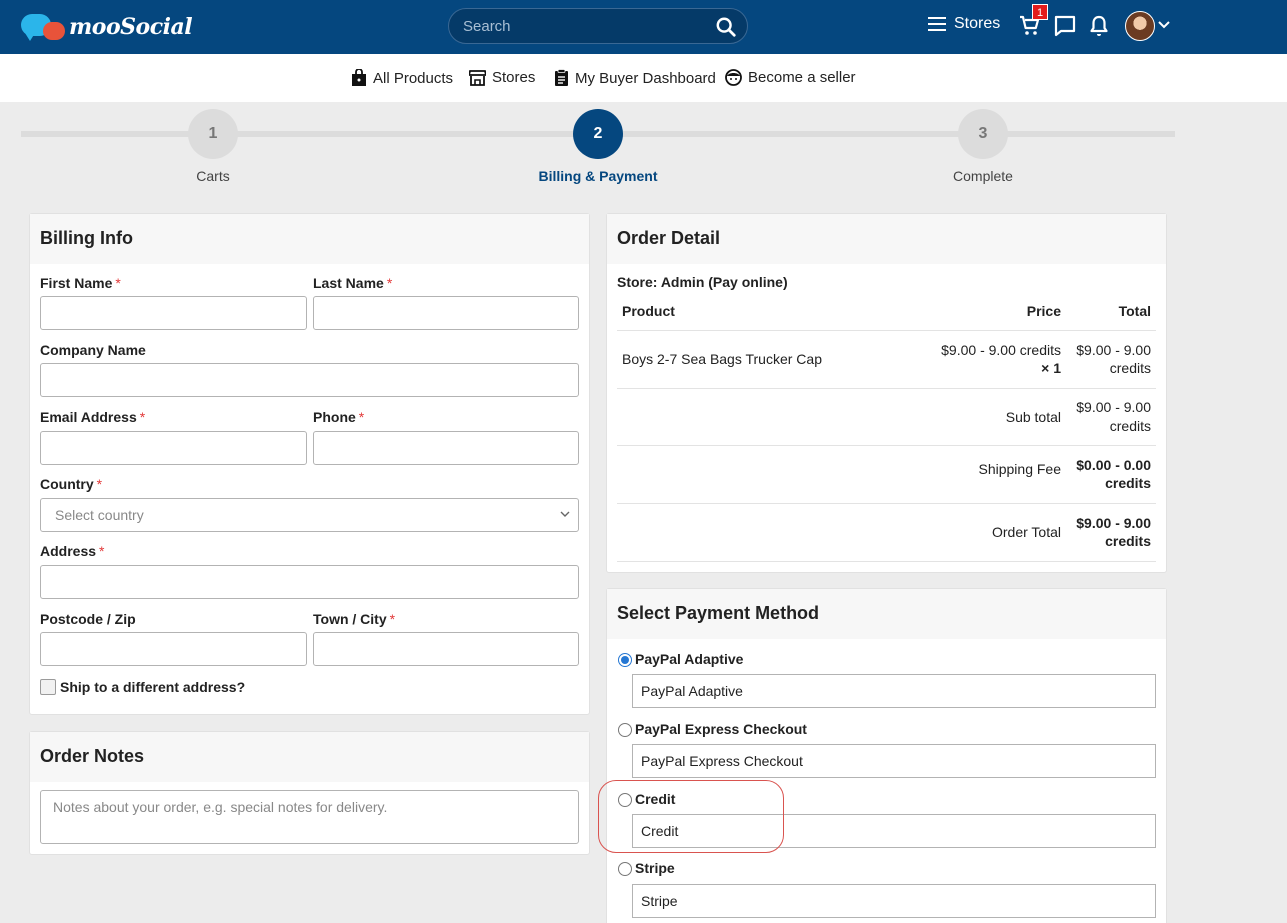 The image size is (1287, 923). I want to click on step-3-label: Complete, so click(983, 176).